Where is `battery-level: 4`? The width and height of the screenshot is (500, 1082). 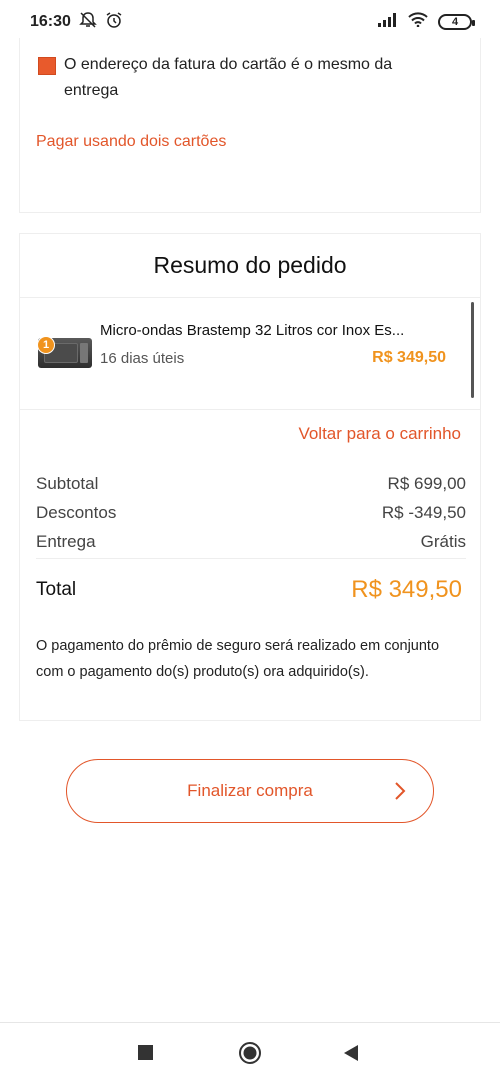 battery-level: 4 is located at coordinates (455, 22).